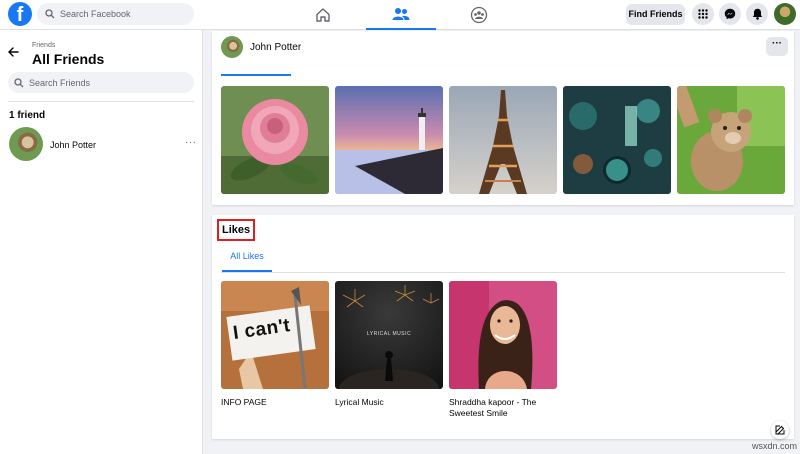 Image resolution: width=800 pixels, height=454 pixels. I want to click on like-label-shraddha-kapoor: Shraddha kapoor - The Sweetest Smile, so click(503, 408).